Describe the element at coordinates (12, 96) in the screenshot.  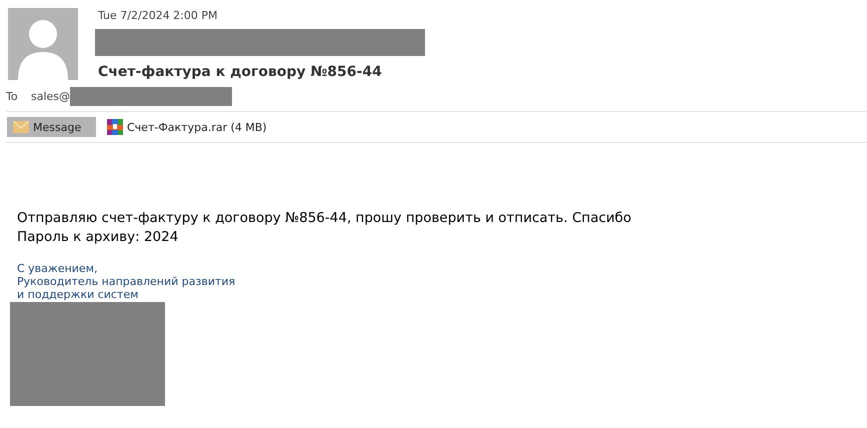
I see `to-label: To` at that location.